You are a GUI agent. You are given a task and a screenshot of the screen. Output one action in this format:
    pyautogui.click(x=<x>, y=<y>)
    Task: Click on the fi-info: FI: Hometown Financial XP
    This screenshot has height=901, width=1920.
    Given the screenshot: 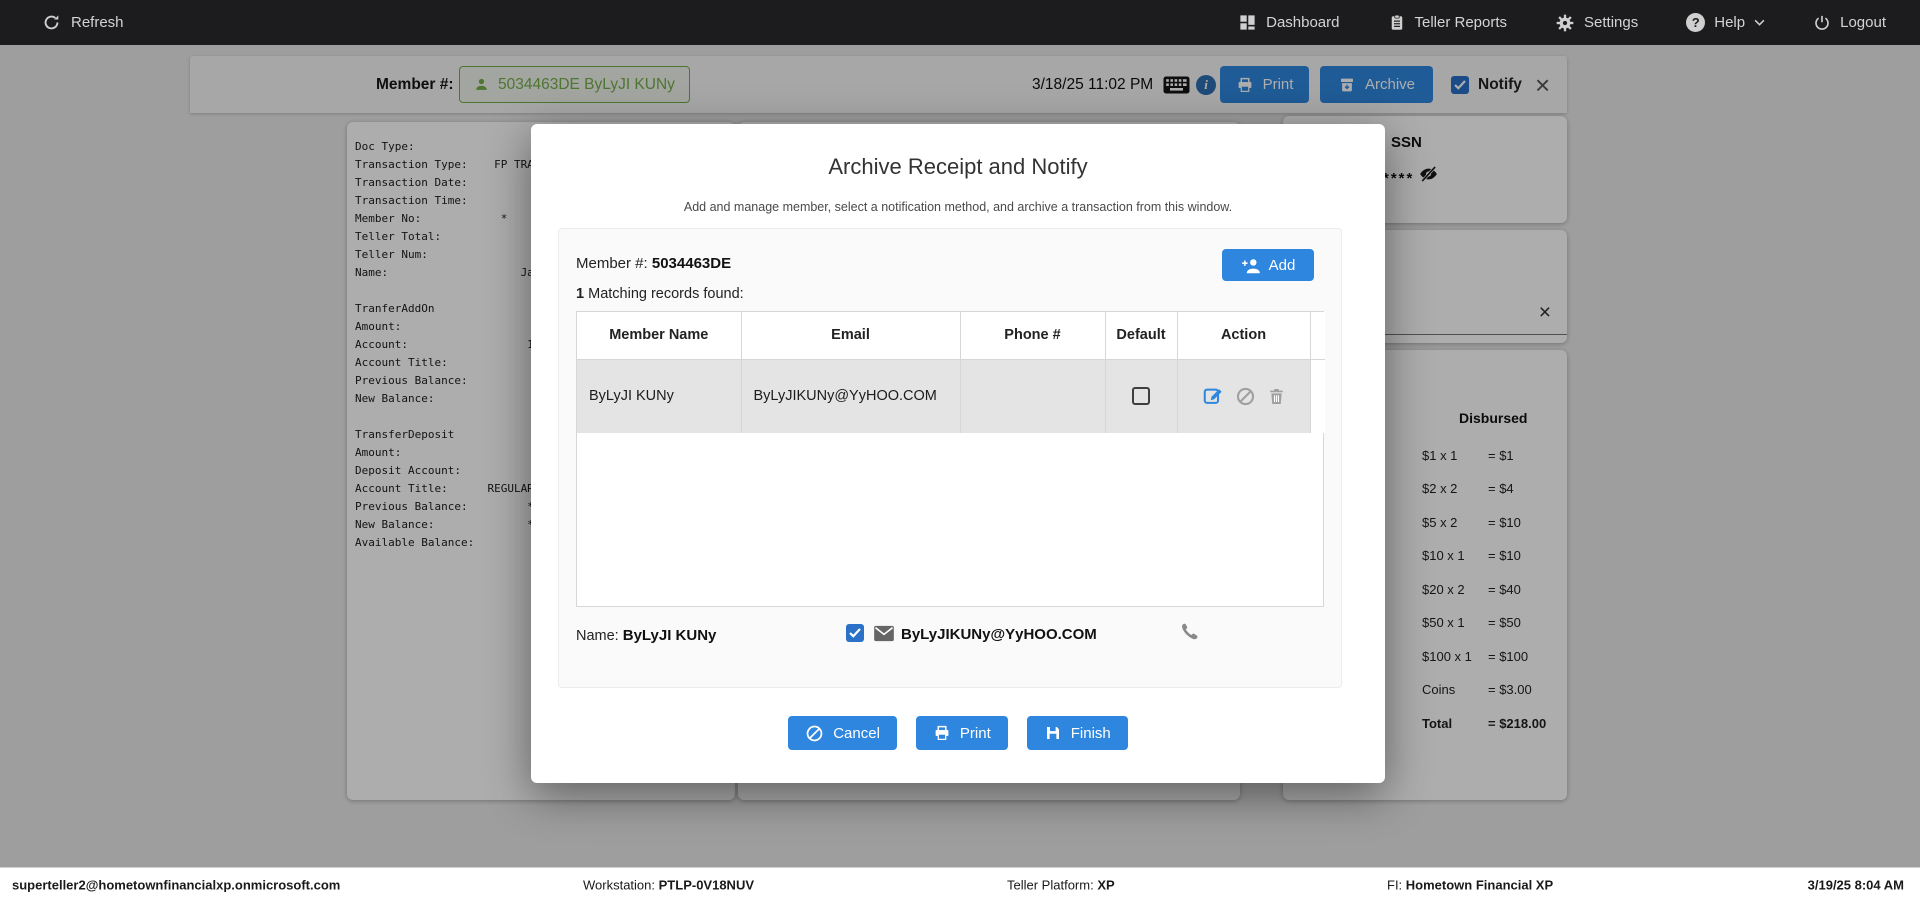 What is the action you would take?
    pyautogui.click(x=1470, y=884)
    